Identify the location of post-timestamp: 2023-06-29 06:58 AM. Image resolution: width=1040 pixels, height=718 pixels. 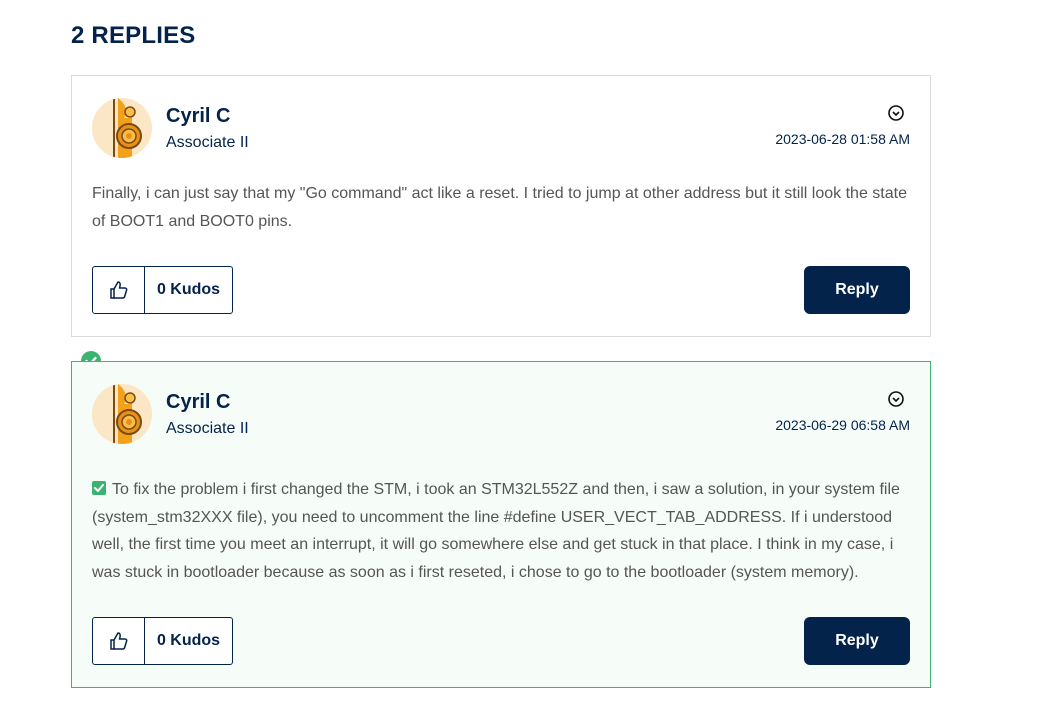
(842, 425).